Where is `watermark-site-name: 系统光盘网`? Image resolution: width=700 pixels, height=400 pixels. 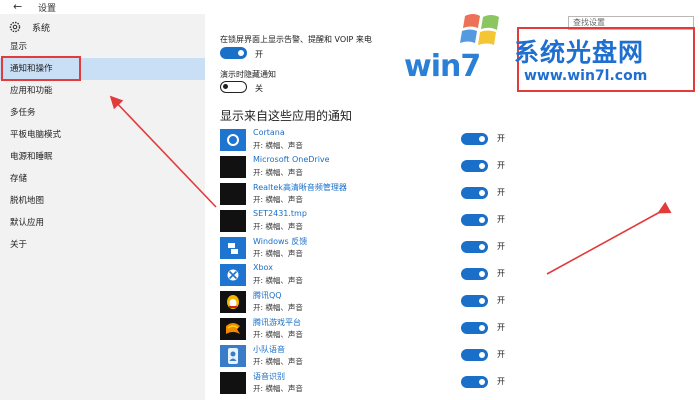 watermark-site-name: 系统光盘网 is located at coordinates (579, 52).